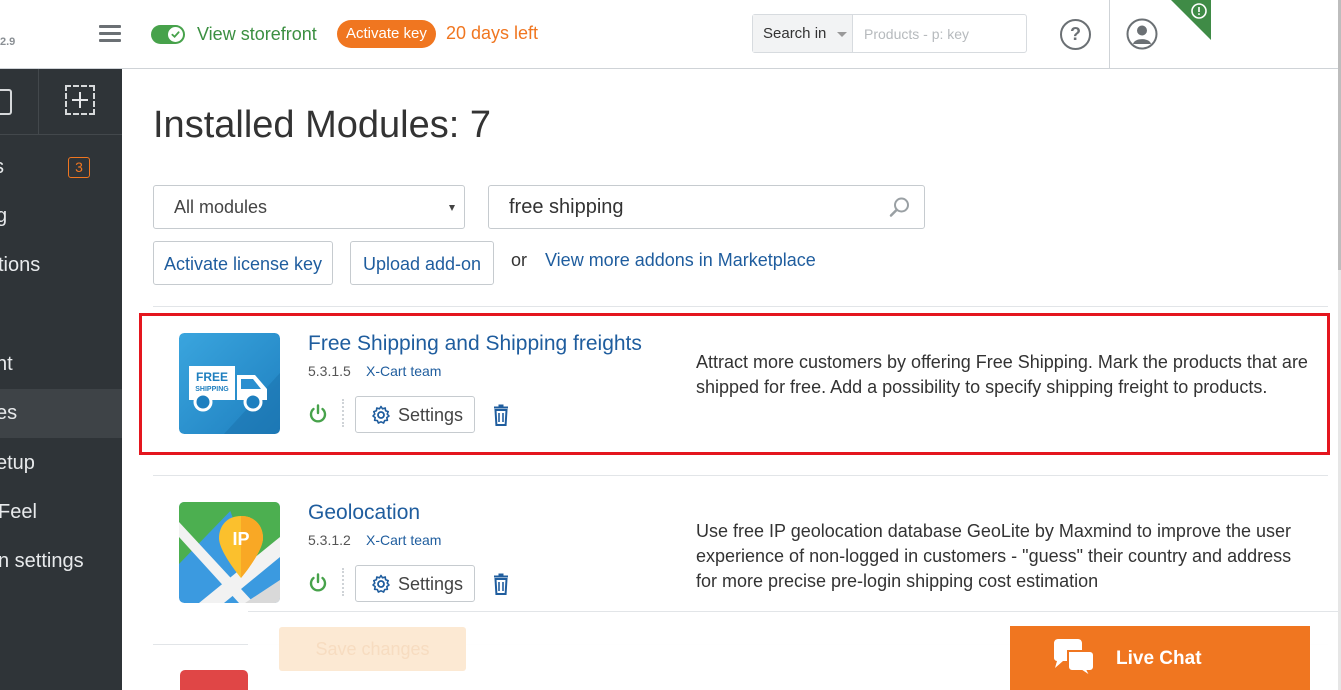  What do you see at coordinates (61, 102) in the screenshot?
I see `sidebar-quick-actions` at bounding box center [61, 102].